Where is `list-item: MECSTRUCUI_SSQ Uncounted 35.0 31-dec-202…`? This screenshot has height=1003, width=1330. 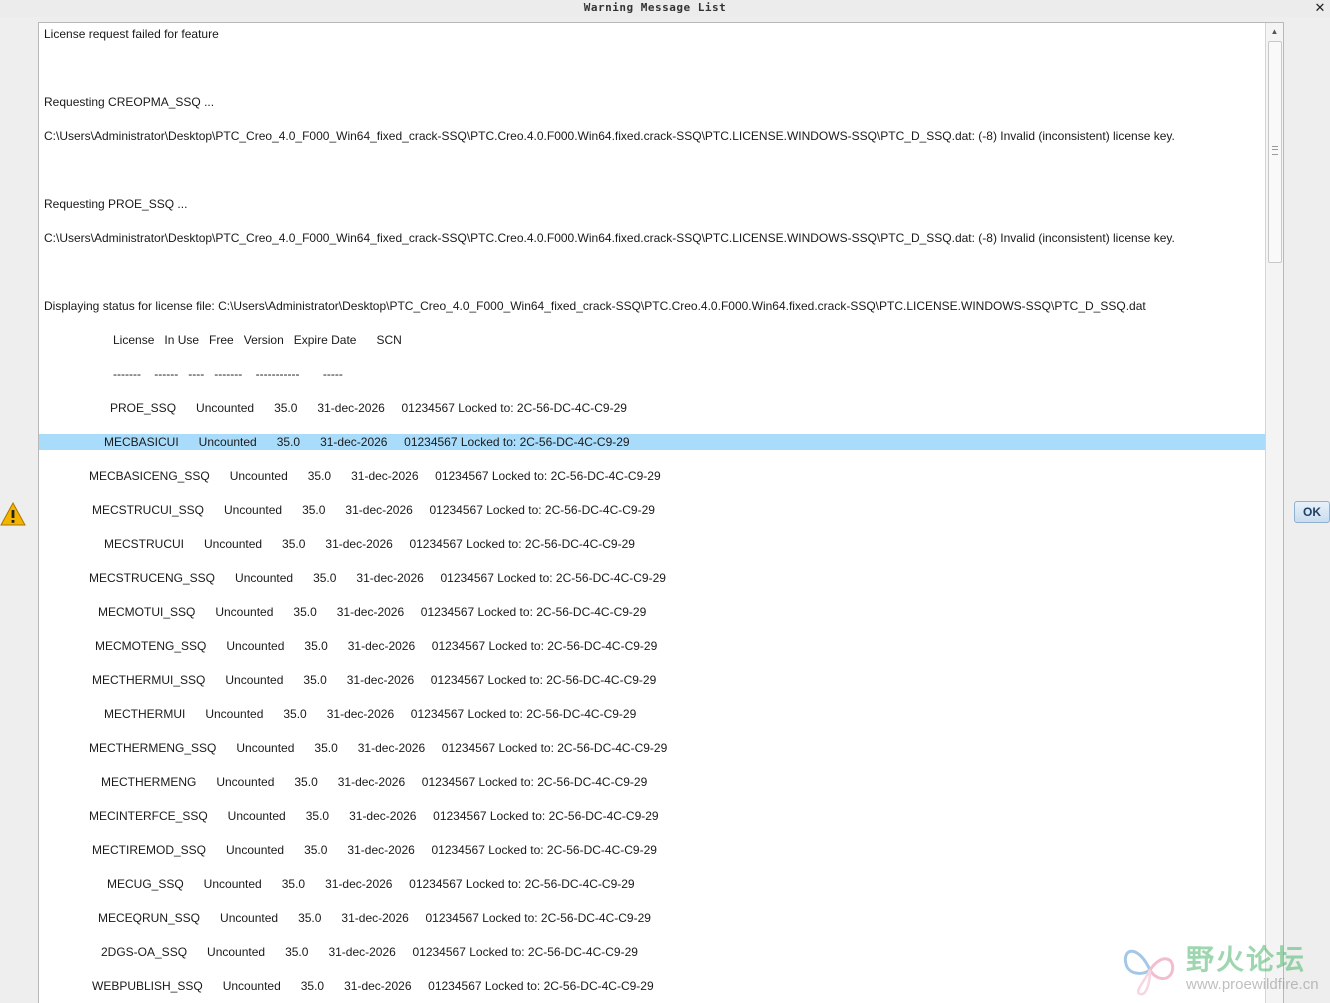 list-item: MECSTRUCUI_SSQ Uncounted 35.0 31-dec-202… is located at coordinates (652, 510).